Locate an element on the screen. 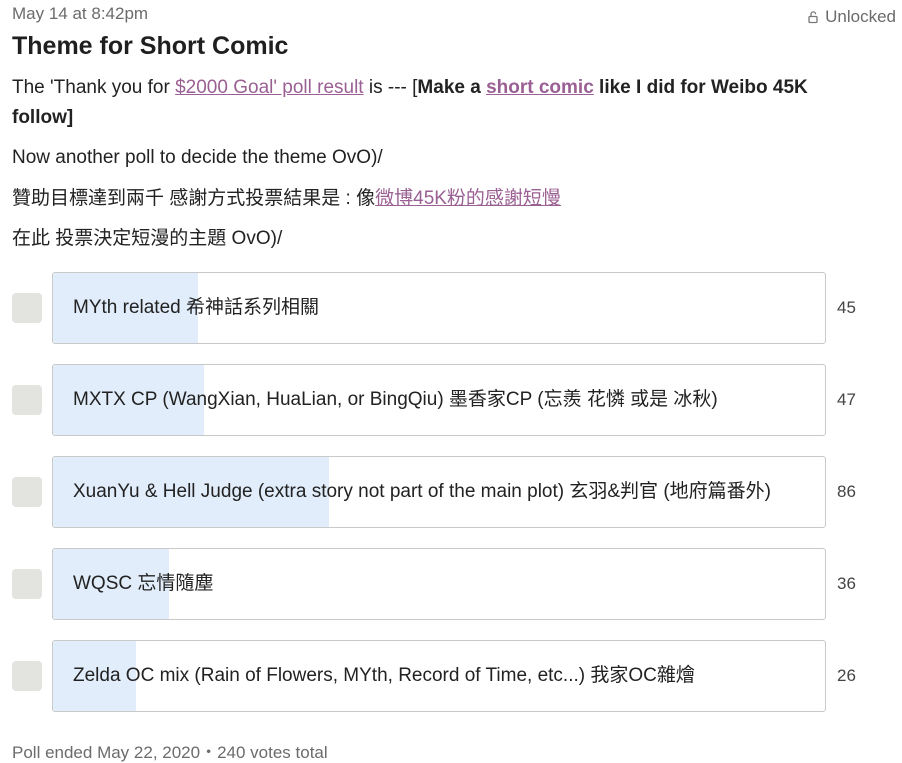 This screenshot has height=763, width=902. result-text-mid: is --- [ is located at coordinates (390, 87).